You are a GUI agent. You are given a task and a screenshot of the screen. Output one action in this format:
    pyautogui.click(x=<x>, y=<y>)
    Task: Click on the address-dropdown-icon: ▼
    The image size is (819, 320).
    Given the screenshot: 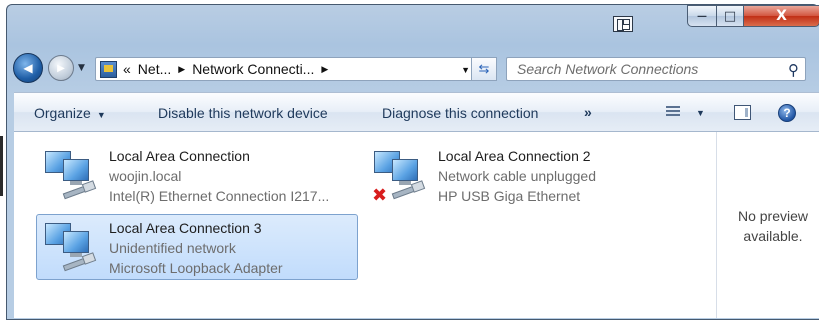 What is the action you would take?
    pyautogui.click(x=465, y=70)
    